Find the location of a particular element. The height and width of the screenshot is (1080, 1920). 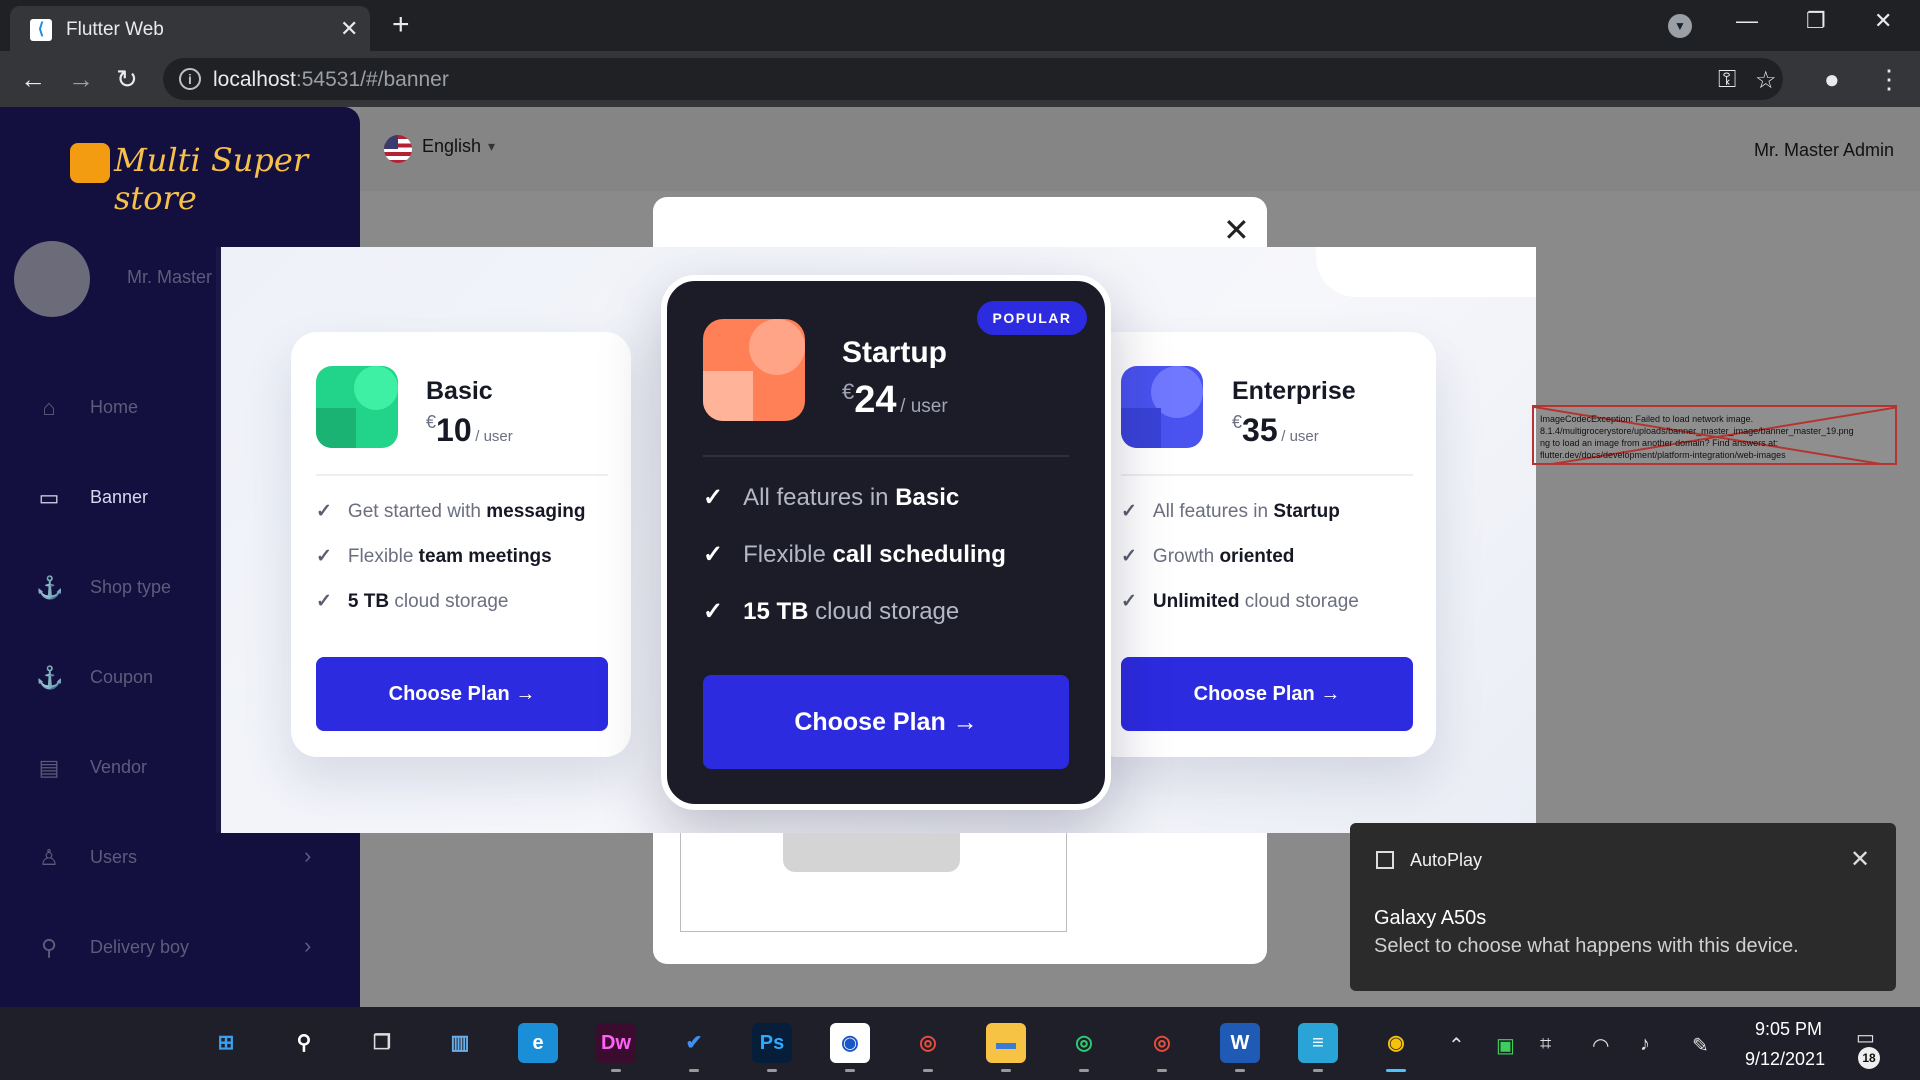

tab-close-icon: ✕ is located at coordinates (349, 29).